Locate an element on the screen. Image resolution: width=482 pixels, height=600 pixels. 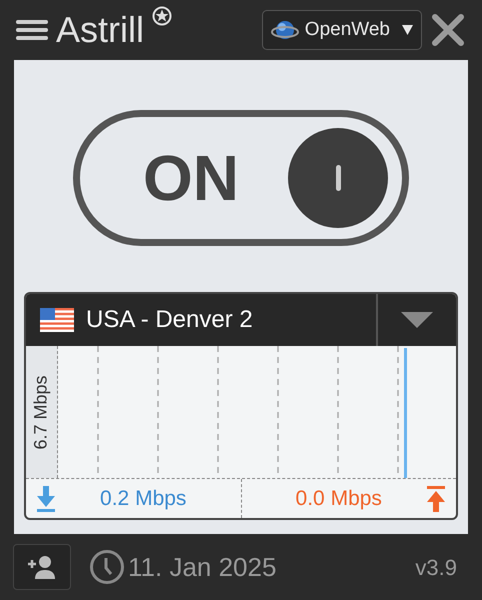
download-icon is located at coordinates (46, 499).